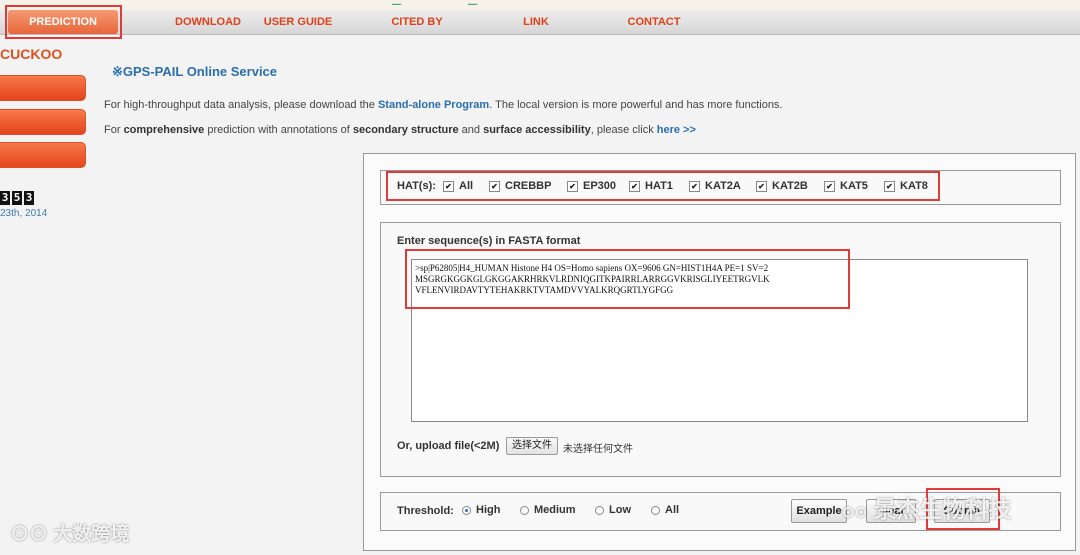  I want to click on info-text: For, so click(114, 130).